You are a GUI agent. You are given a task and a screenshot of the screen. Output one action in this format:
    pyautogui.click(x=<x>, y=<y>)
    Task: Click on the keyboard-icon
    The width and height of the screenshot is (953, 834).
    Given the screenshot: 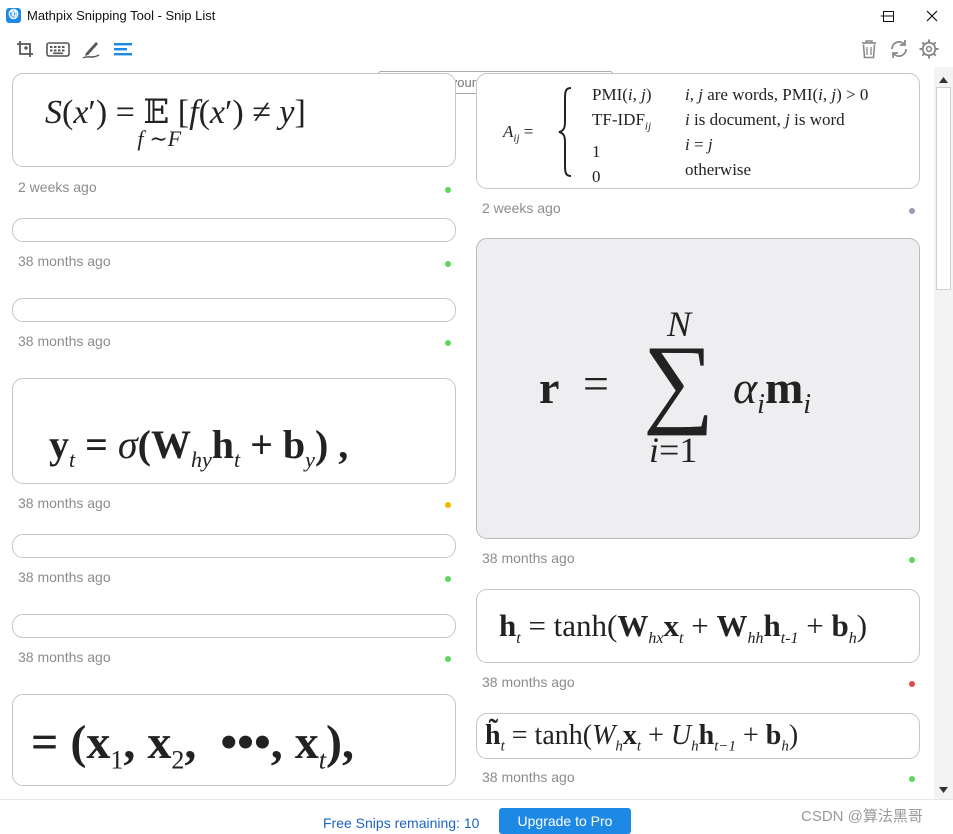 What is the action you would take?
    pyautogui.click(x=58, y=49)
    